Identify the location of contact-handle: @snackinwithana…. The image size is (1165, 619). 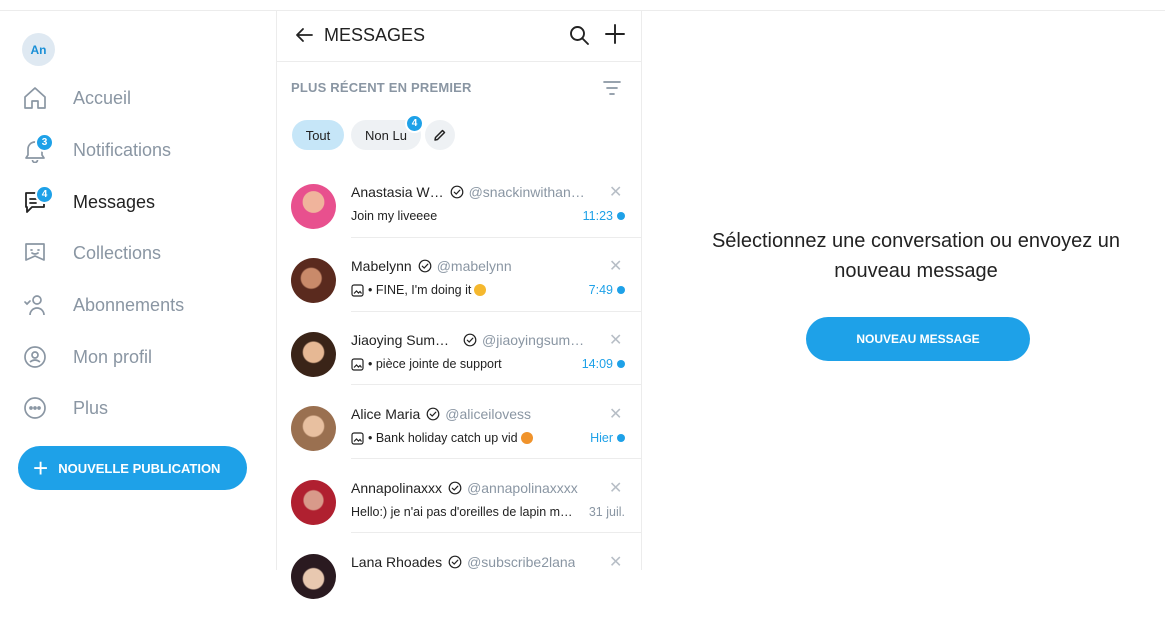
(529, 192).